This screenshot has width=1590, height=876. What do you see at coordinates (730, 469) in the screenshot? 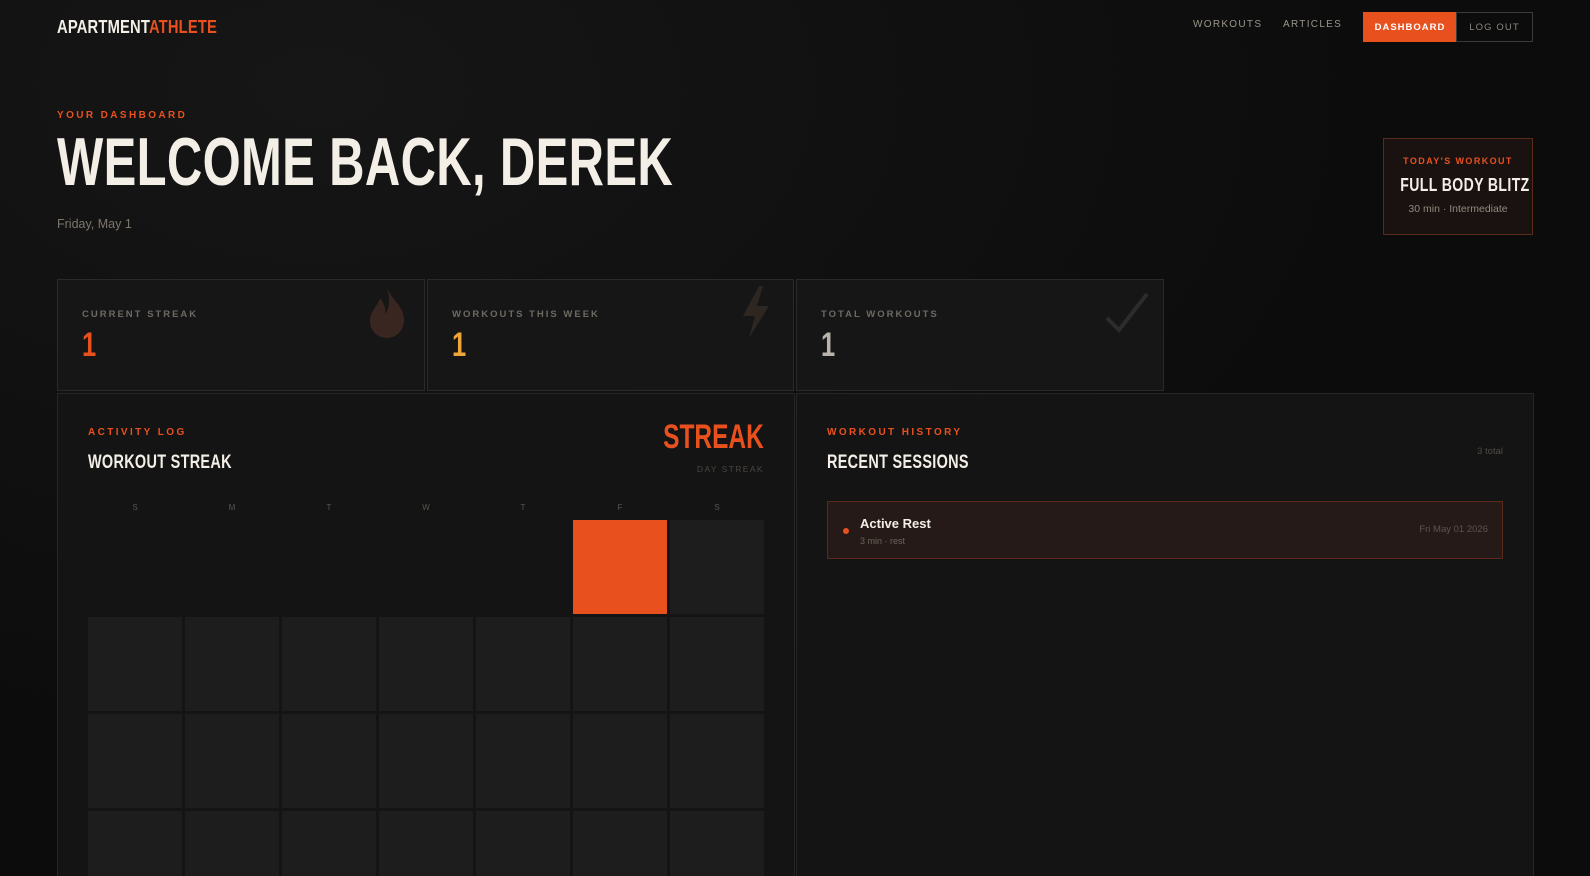
I see `streak-sublabel: DAY STREAK` at bounding box center [730, 469].